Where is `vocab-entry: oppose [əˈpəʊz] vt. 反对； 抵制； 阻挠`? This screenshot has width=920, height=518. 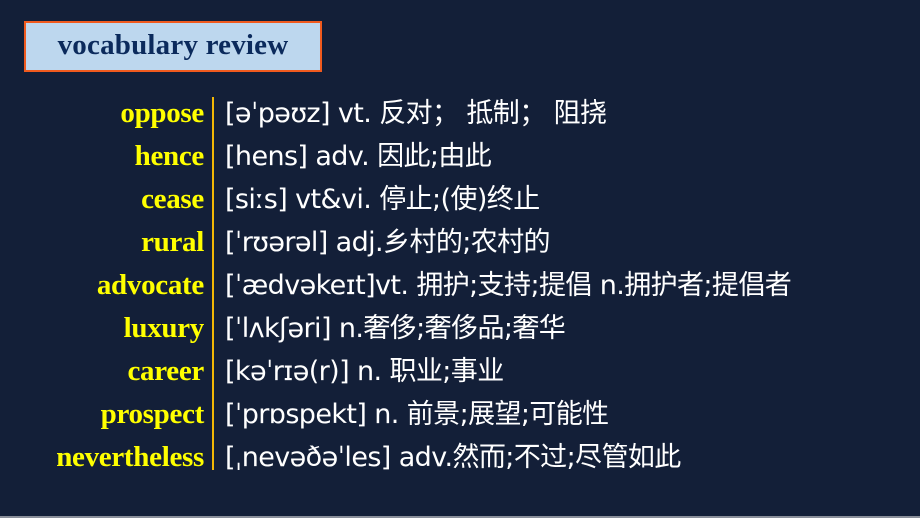
vocab-entry: oppose [əˈpəʊz] vt. 反对； 抵制； 阻挠 is located at coordinates (460, 114).